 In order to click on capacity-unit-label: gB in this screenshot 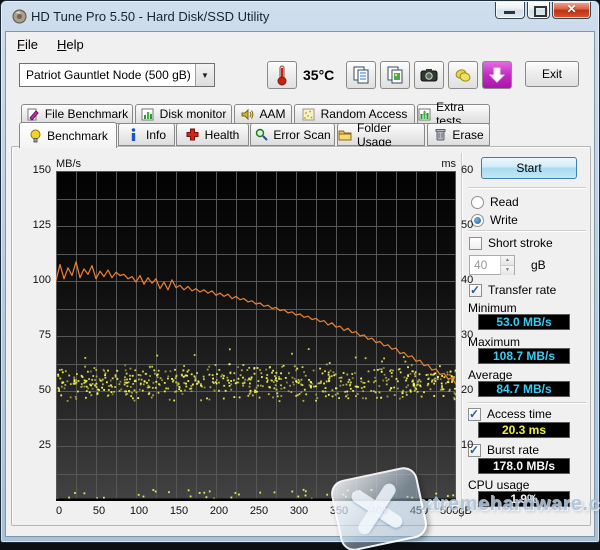, I will do `click(538, 265)`.